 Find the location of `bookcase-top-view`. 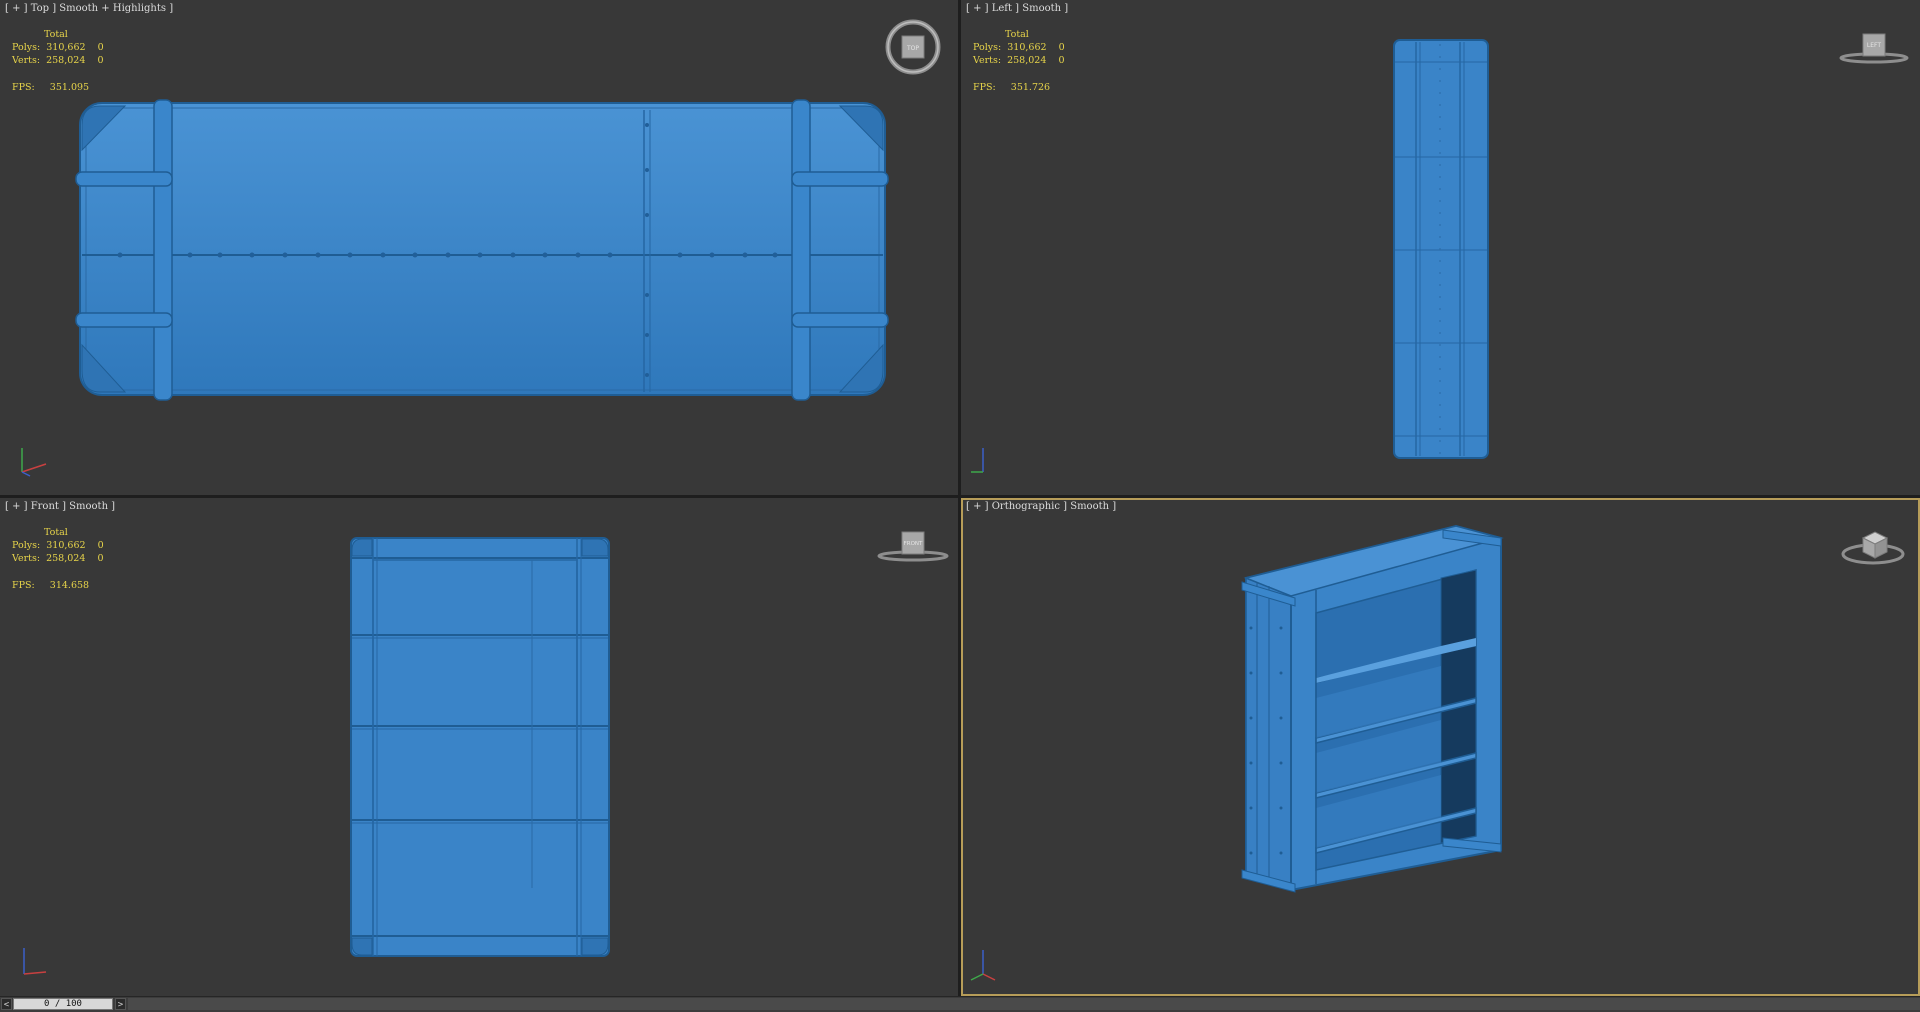

bookcase-top-view is located at coordinates (482, 250).